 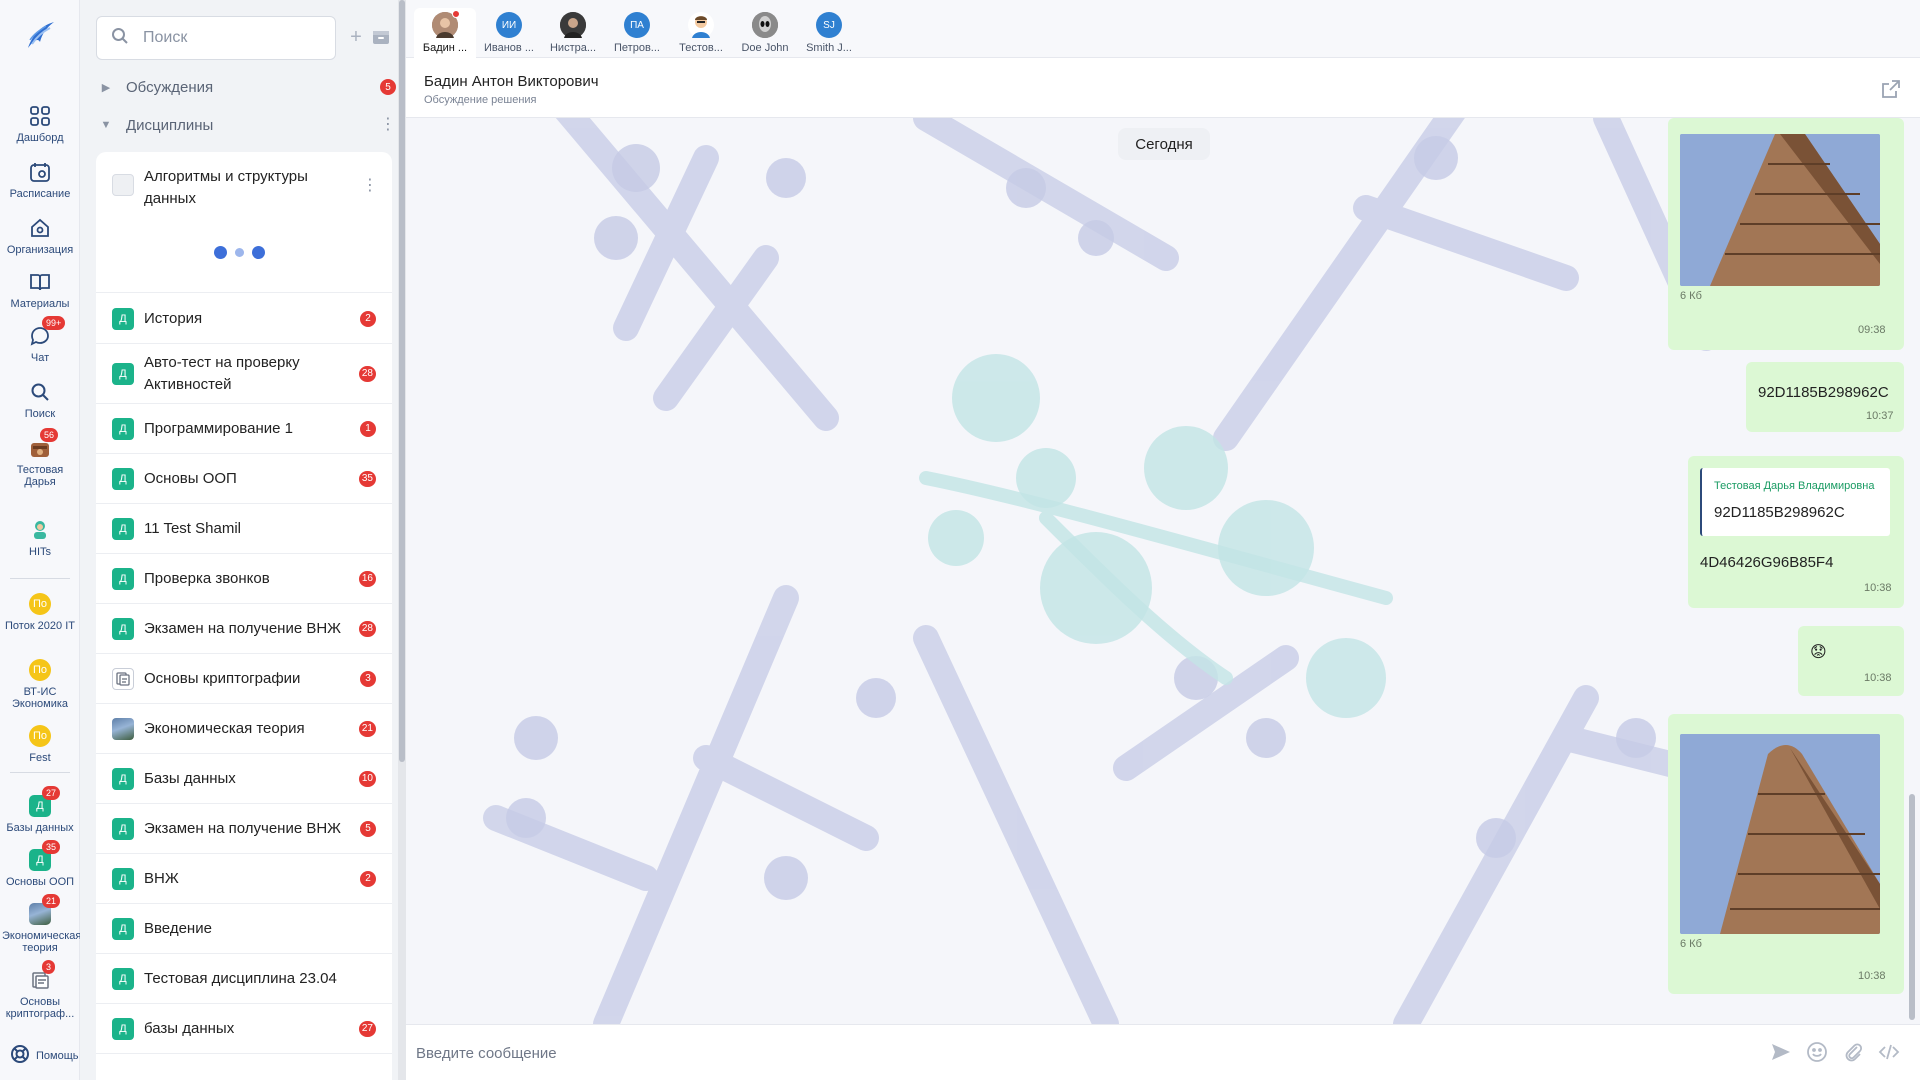 What do you see at coordinates (246, 125) in the screenshot?
I see `group-disciplines: ▼ Дисциплины ⋮` at bounding box center [246, 125].